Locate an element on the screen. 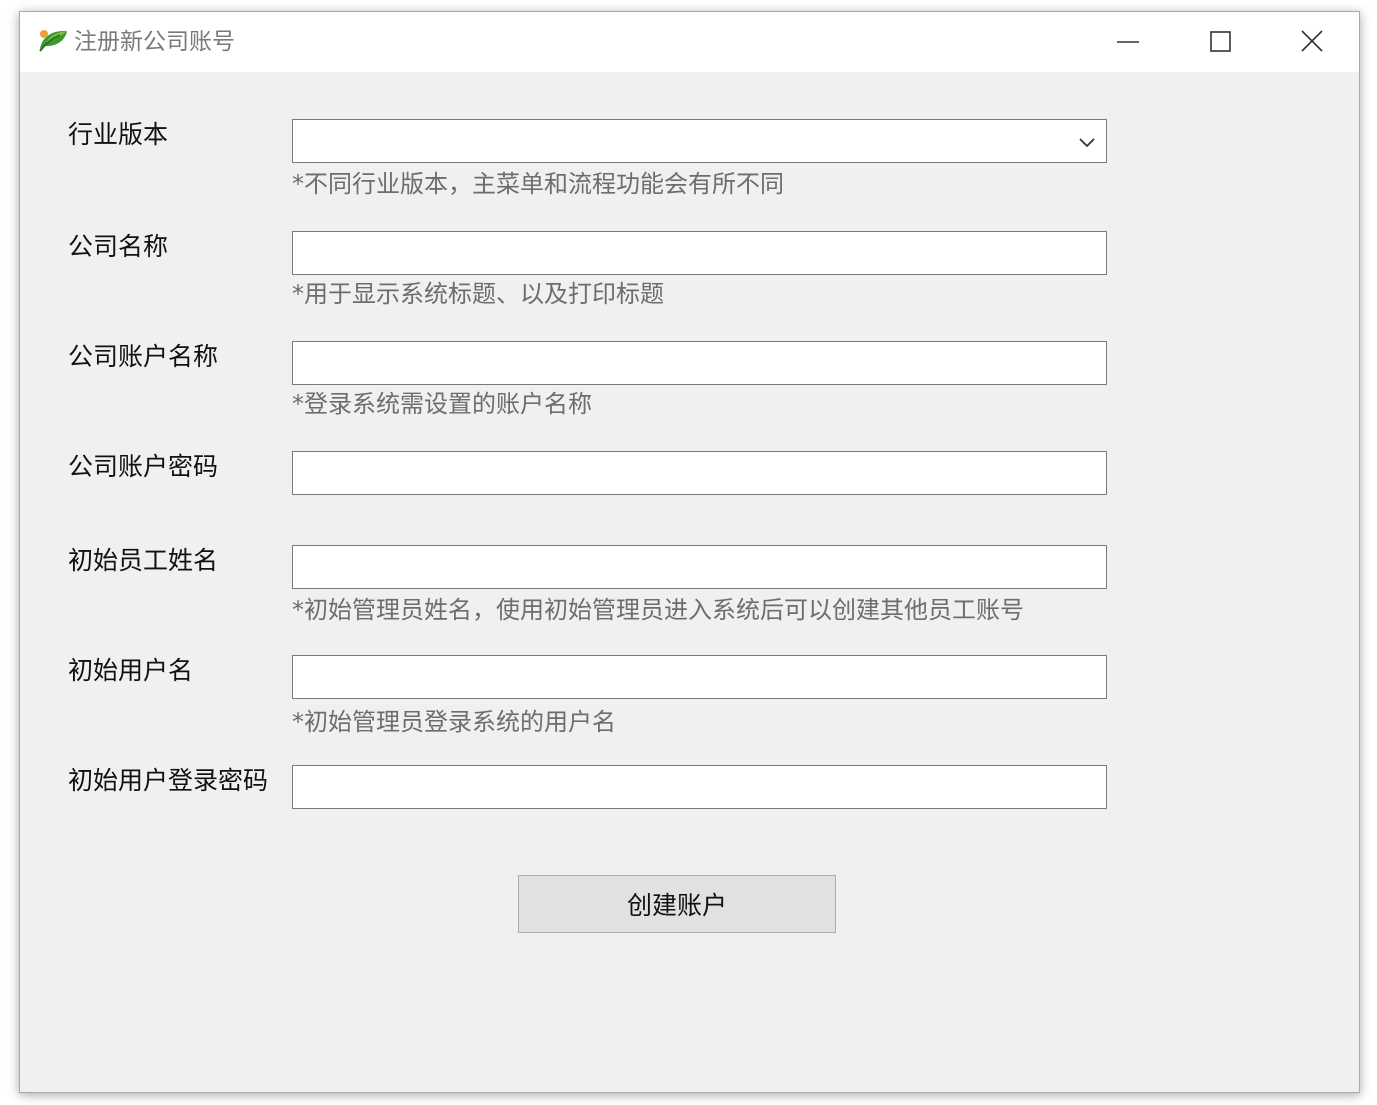 The image size is (1377, 1105). user-password-label: 初始用户登录密码 is located at coordinates (168, 780).